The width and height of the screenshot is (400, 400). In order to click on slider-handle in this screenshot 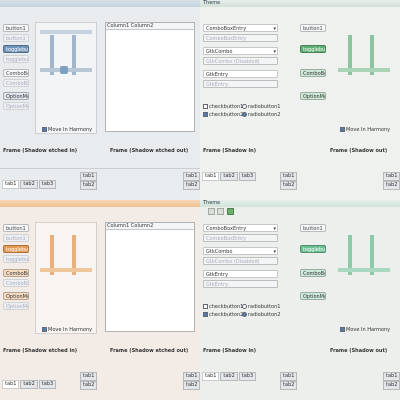, I will do `click(64, 70)`.